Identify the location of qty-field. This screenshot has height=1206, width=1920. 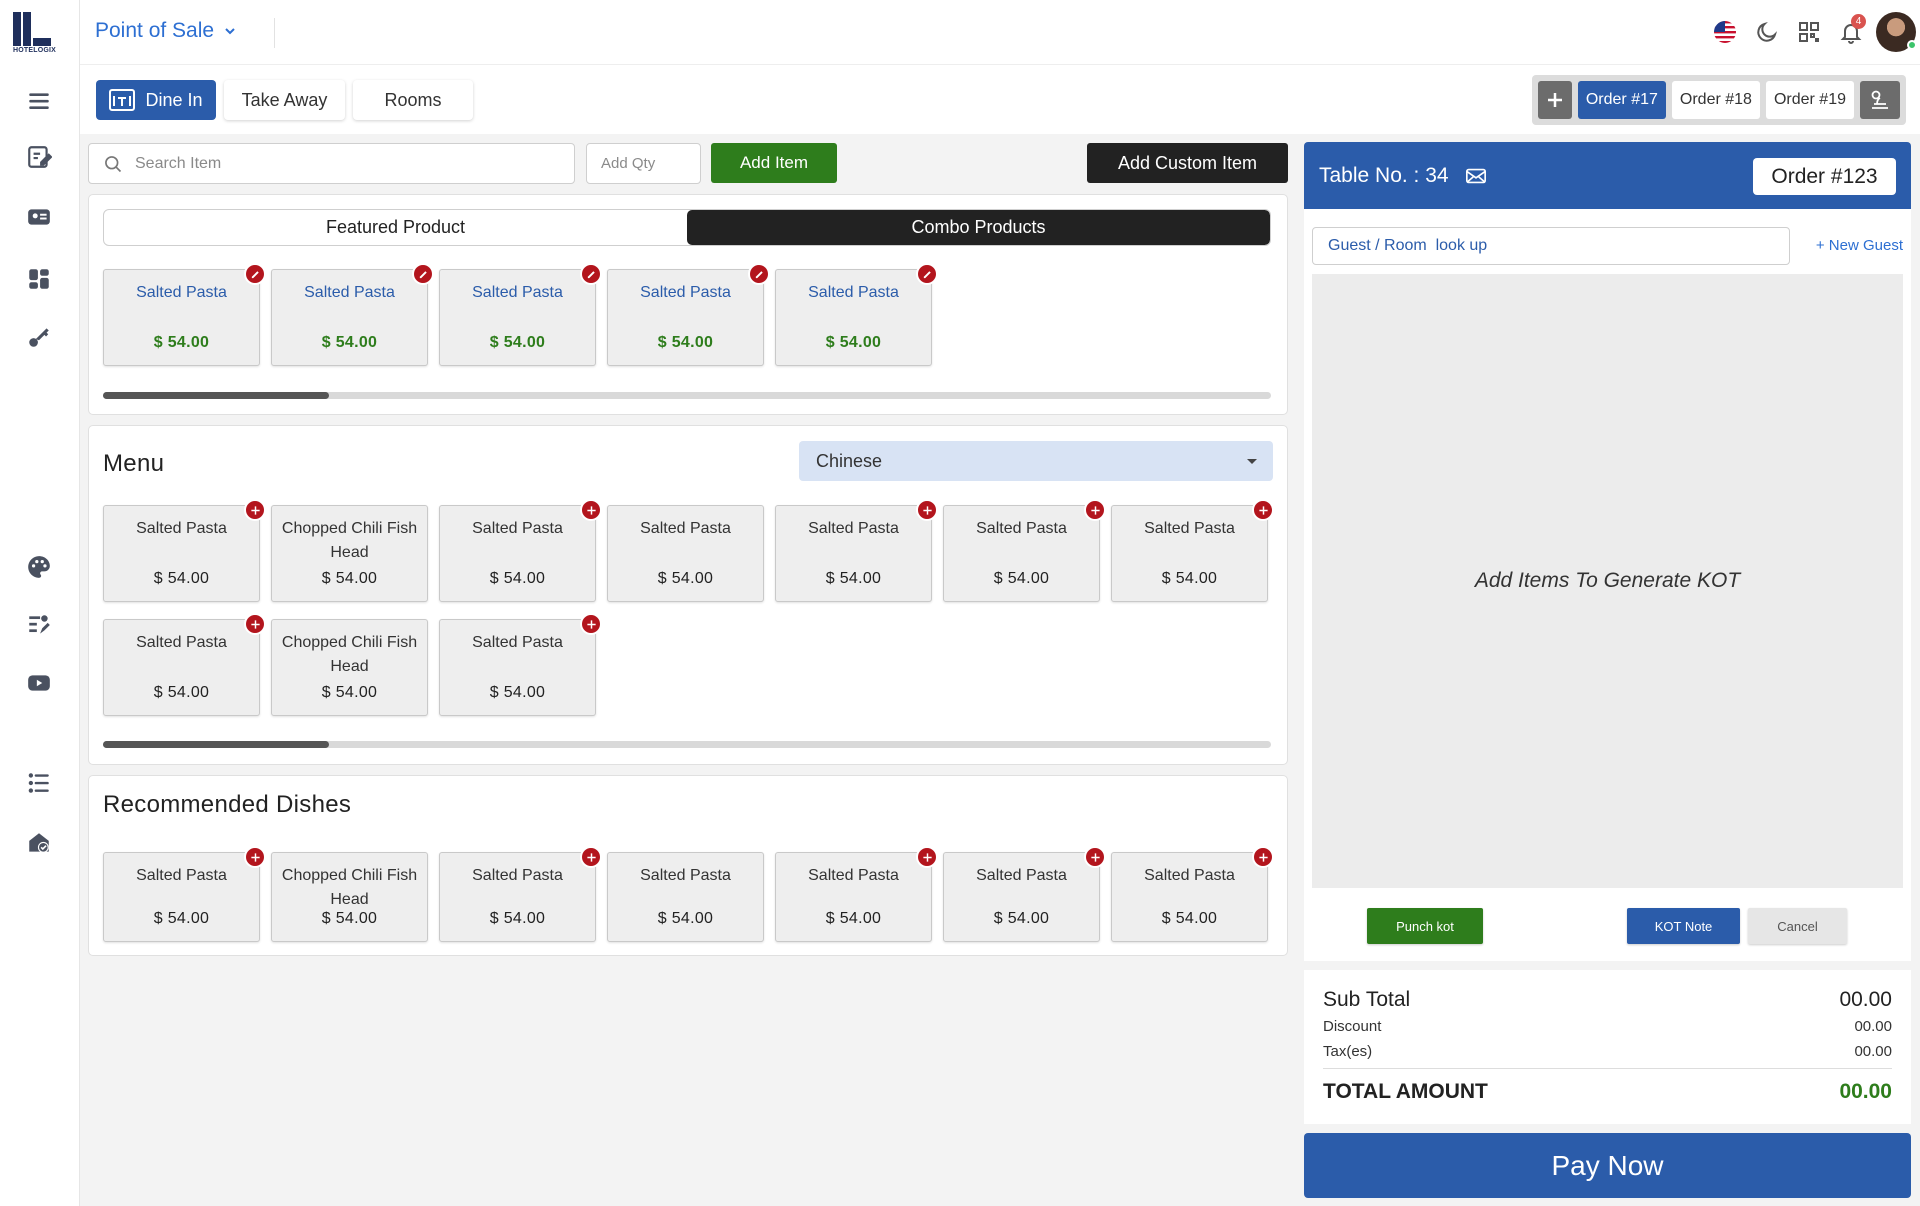
(643, 163).